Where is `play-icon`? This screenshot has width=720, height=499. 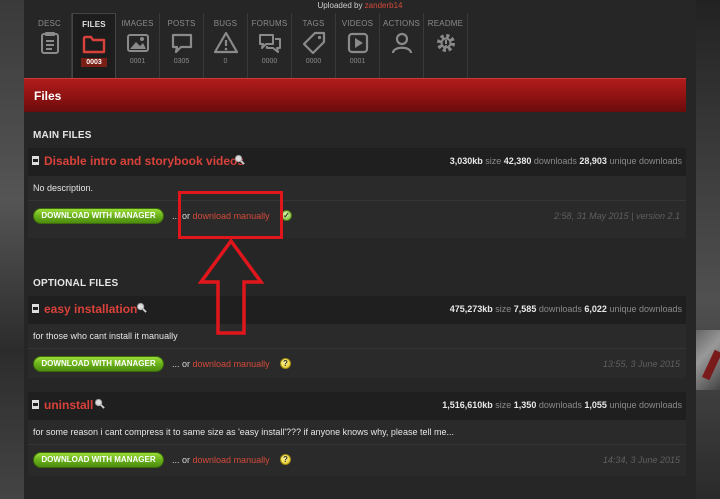 play-icon is located at coordinates (357, 43).